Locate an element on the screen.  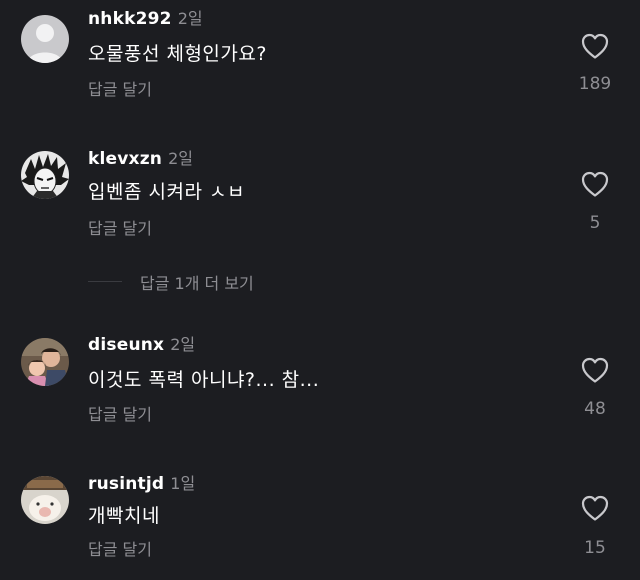
like-count: 48 is located at coordinates (595, 409).